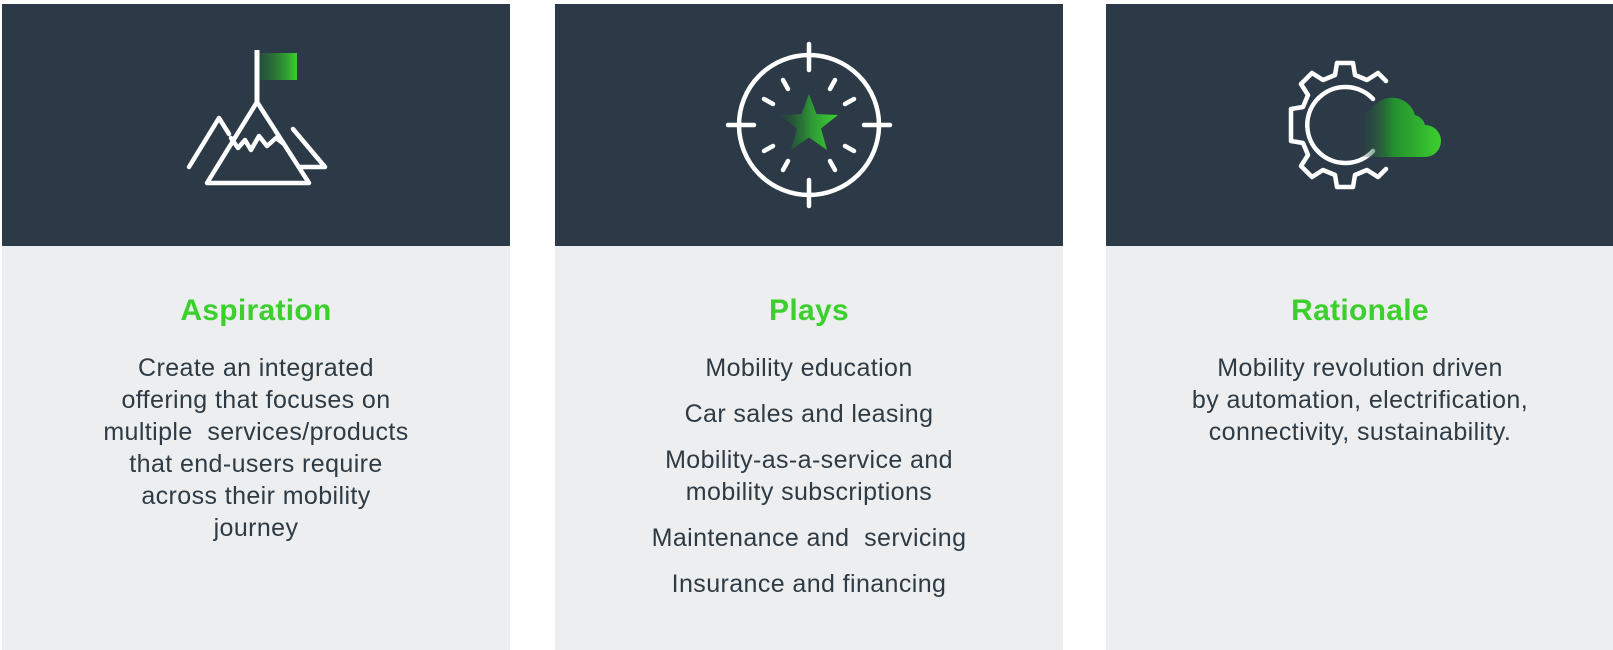 The image size is (1613, 650). What do you see at coordinates (809, 460) in the screenshot?
I see `plays-item-text: Mobility-as-a-service and` at bounding box center [809, 460].